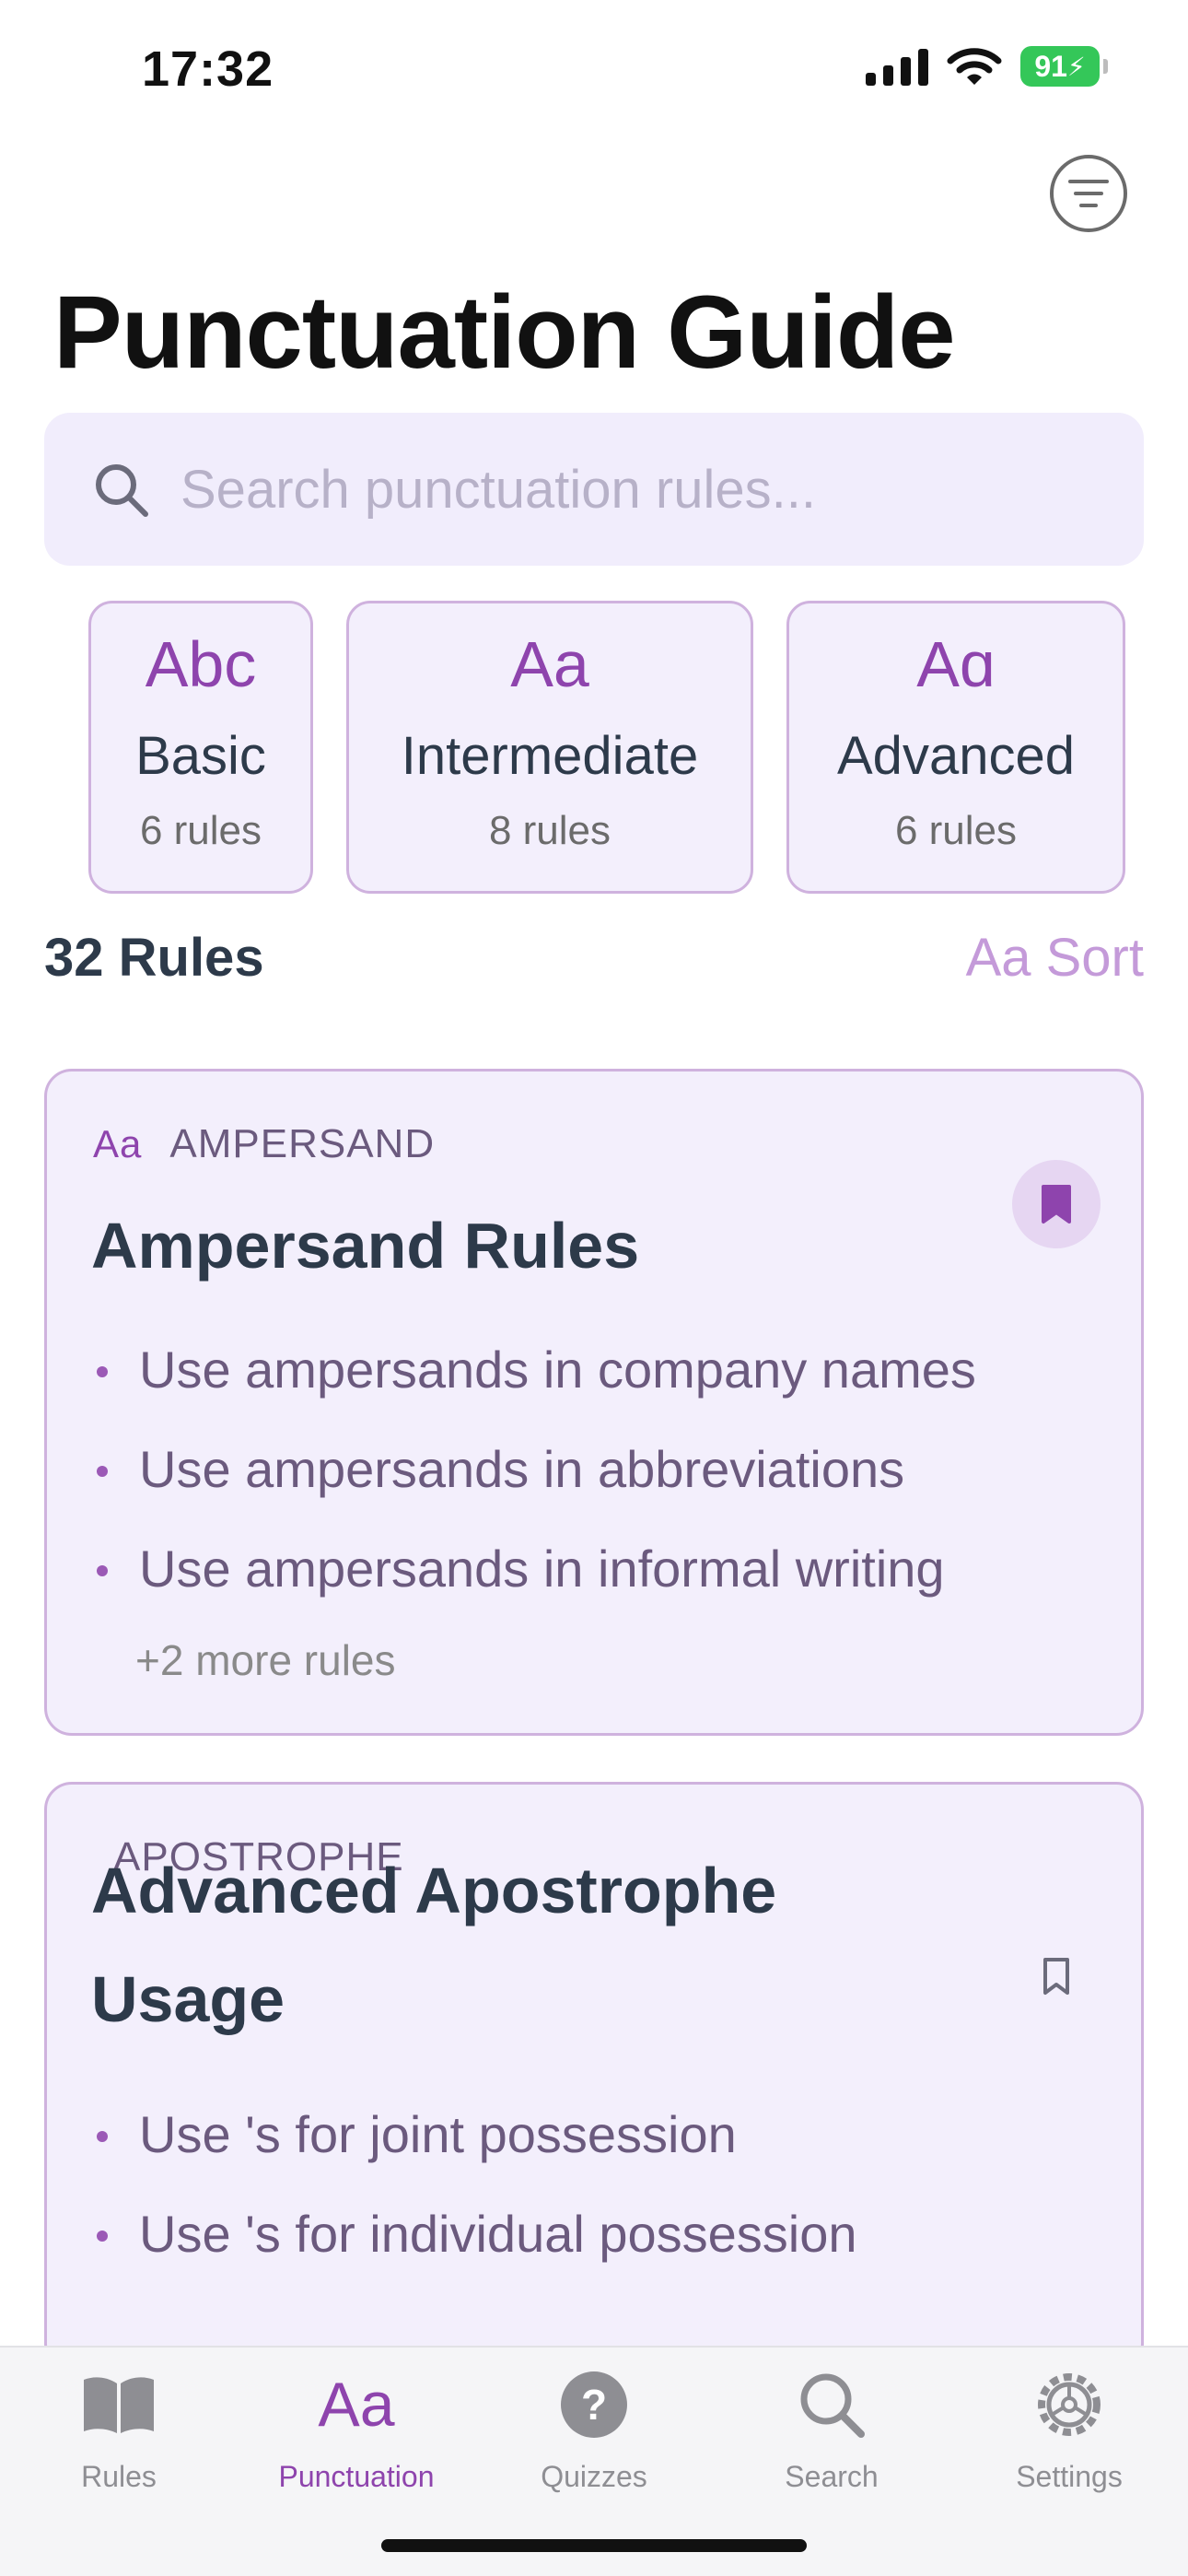  I want to click on list-item: Use ampersands in abbreviations, so click(533, 1469).